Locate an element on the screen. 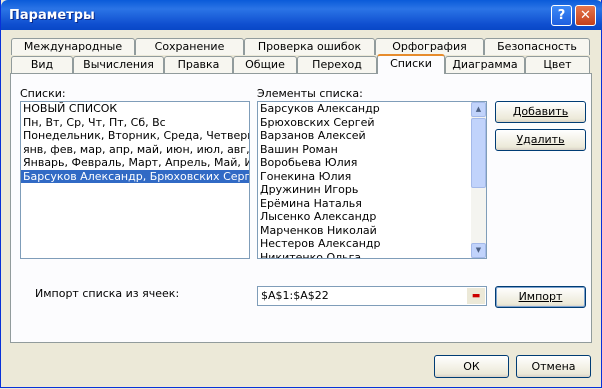  list-entry-item: Барсуков Александр is located at coordinates (372, 109).